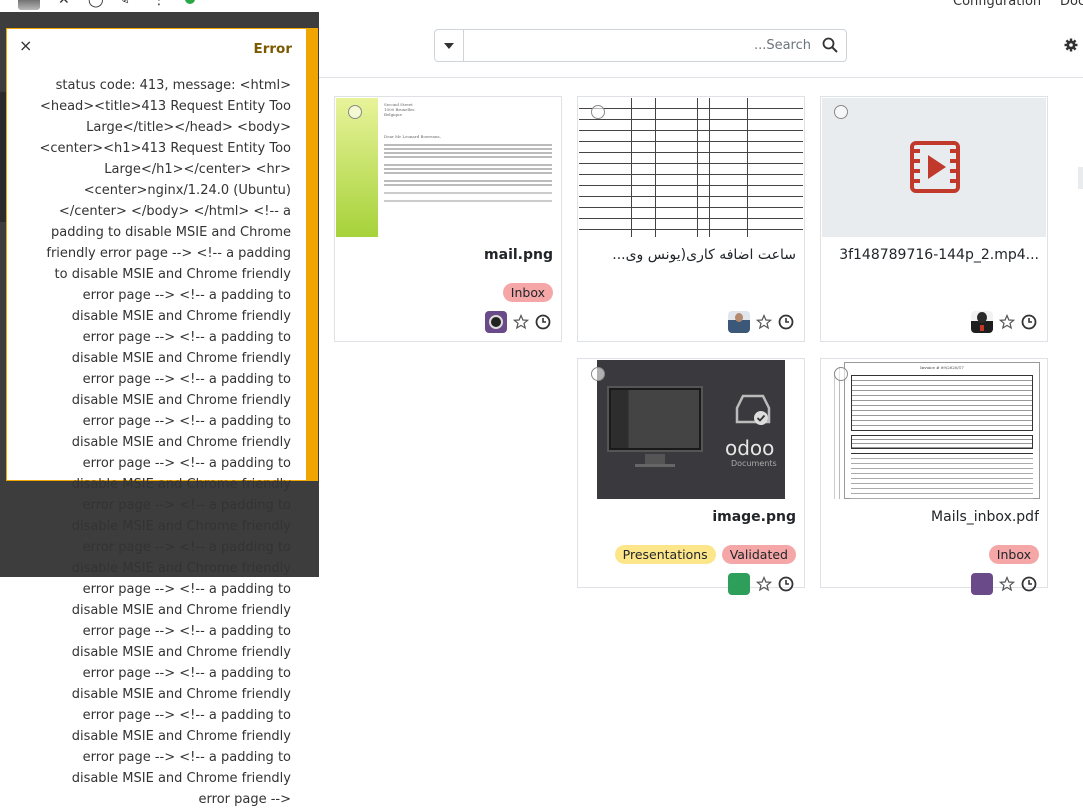 The height and width of the screenshot is (810, 1083). I want to click on letter-header: Second Street 1000 Bruxelles Belgique, so click(399, 109).